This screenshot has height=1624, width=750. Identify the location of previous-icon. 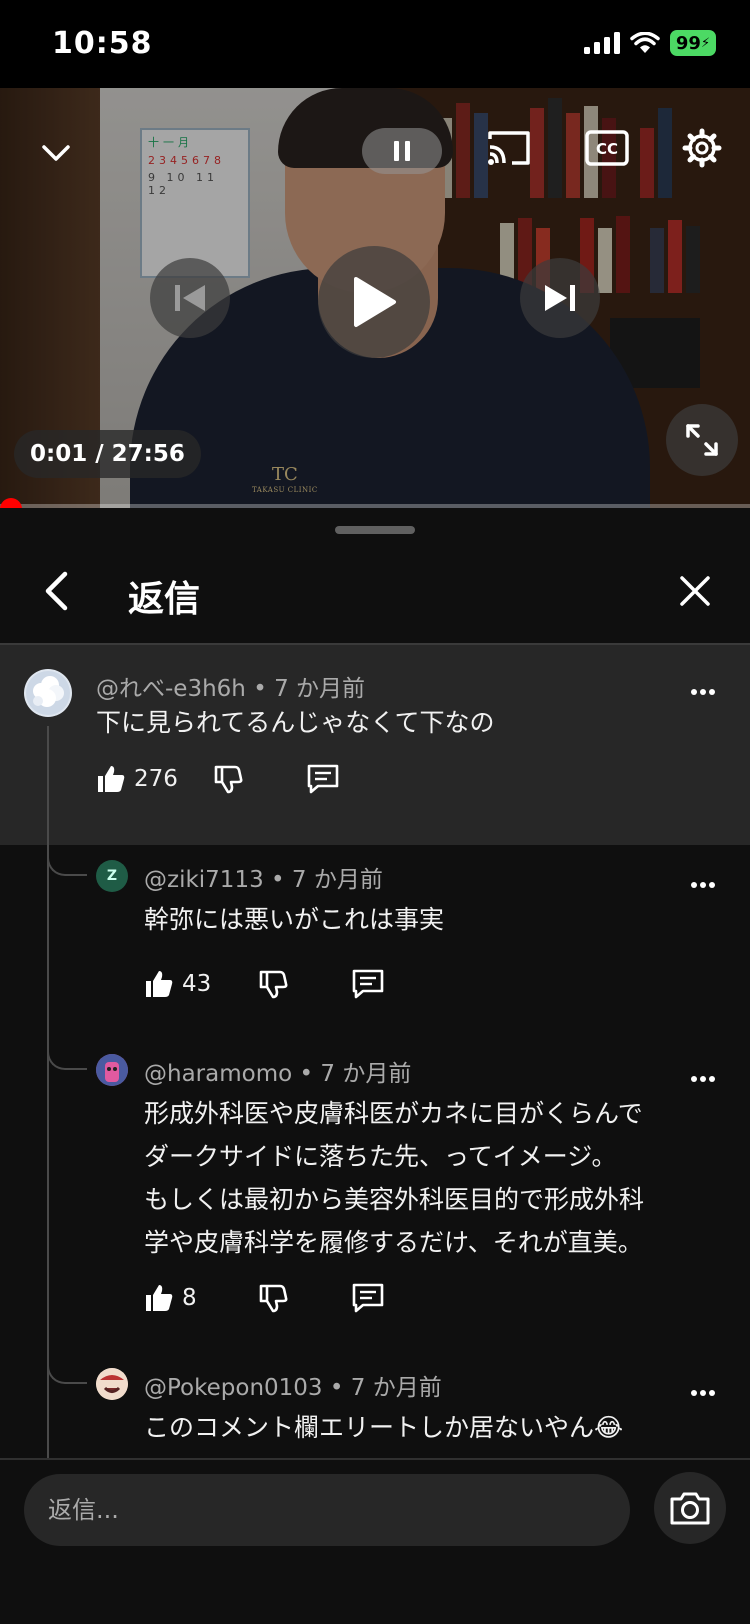
(190, 298).